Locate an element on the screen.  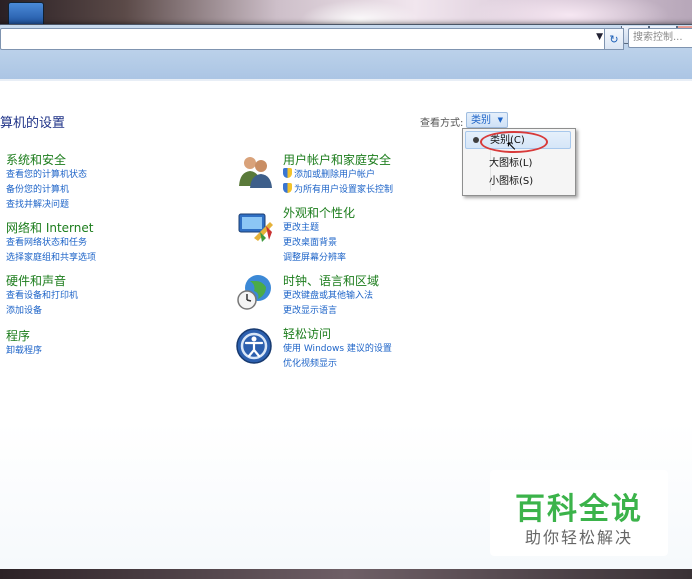
menu-item-large-icons: 大图标(L) is located at coordinates (518, 164).